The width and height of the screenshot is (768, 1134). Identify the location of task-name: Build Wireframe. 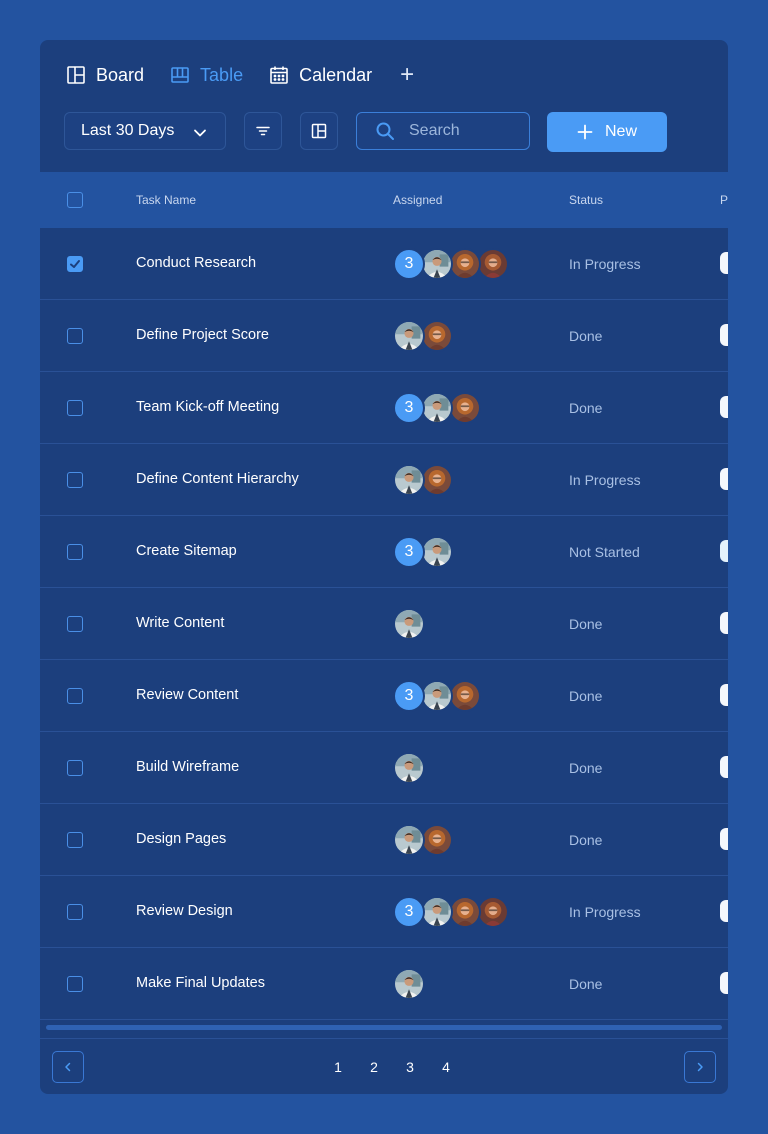
(187, 767).